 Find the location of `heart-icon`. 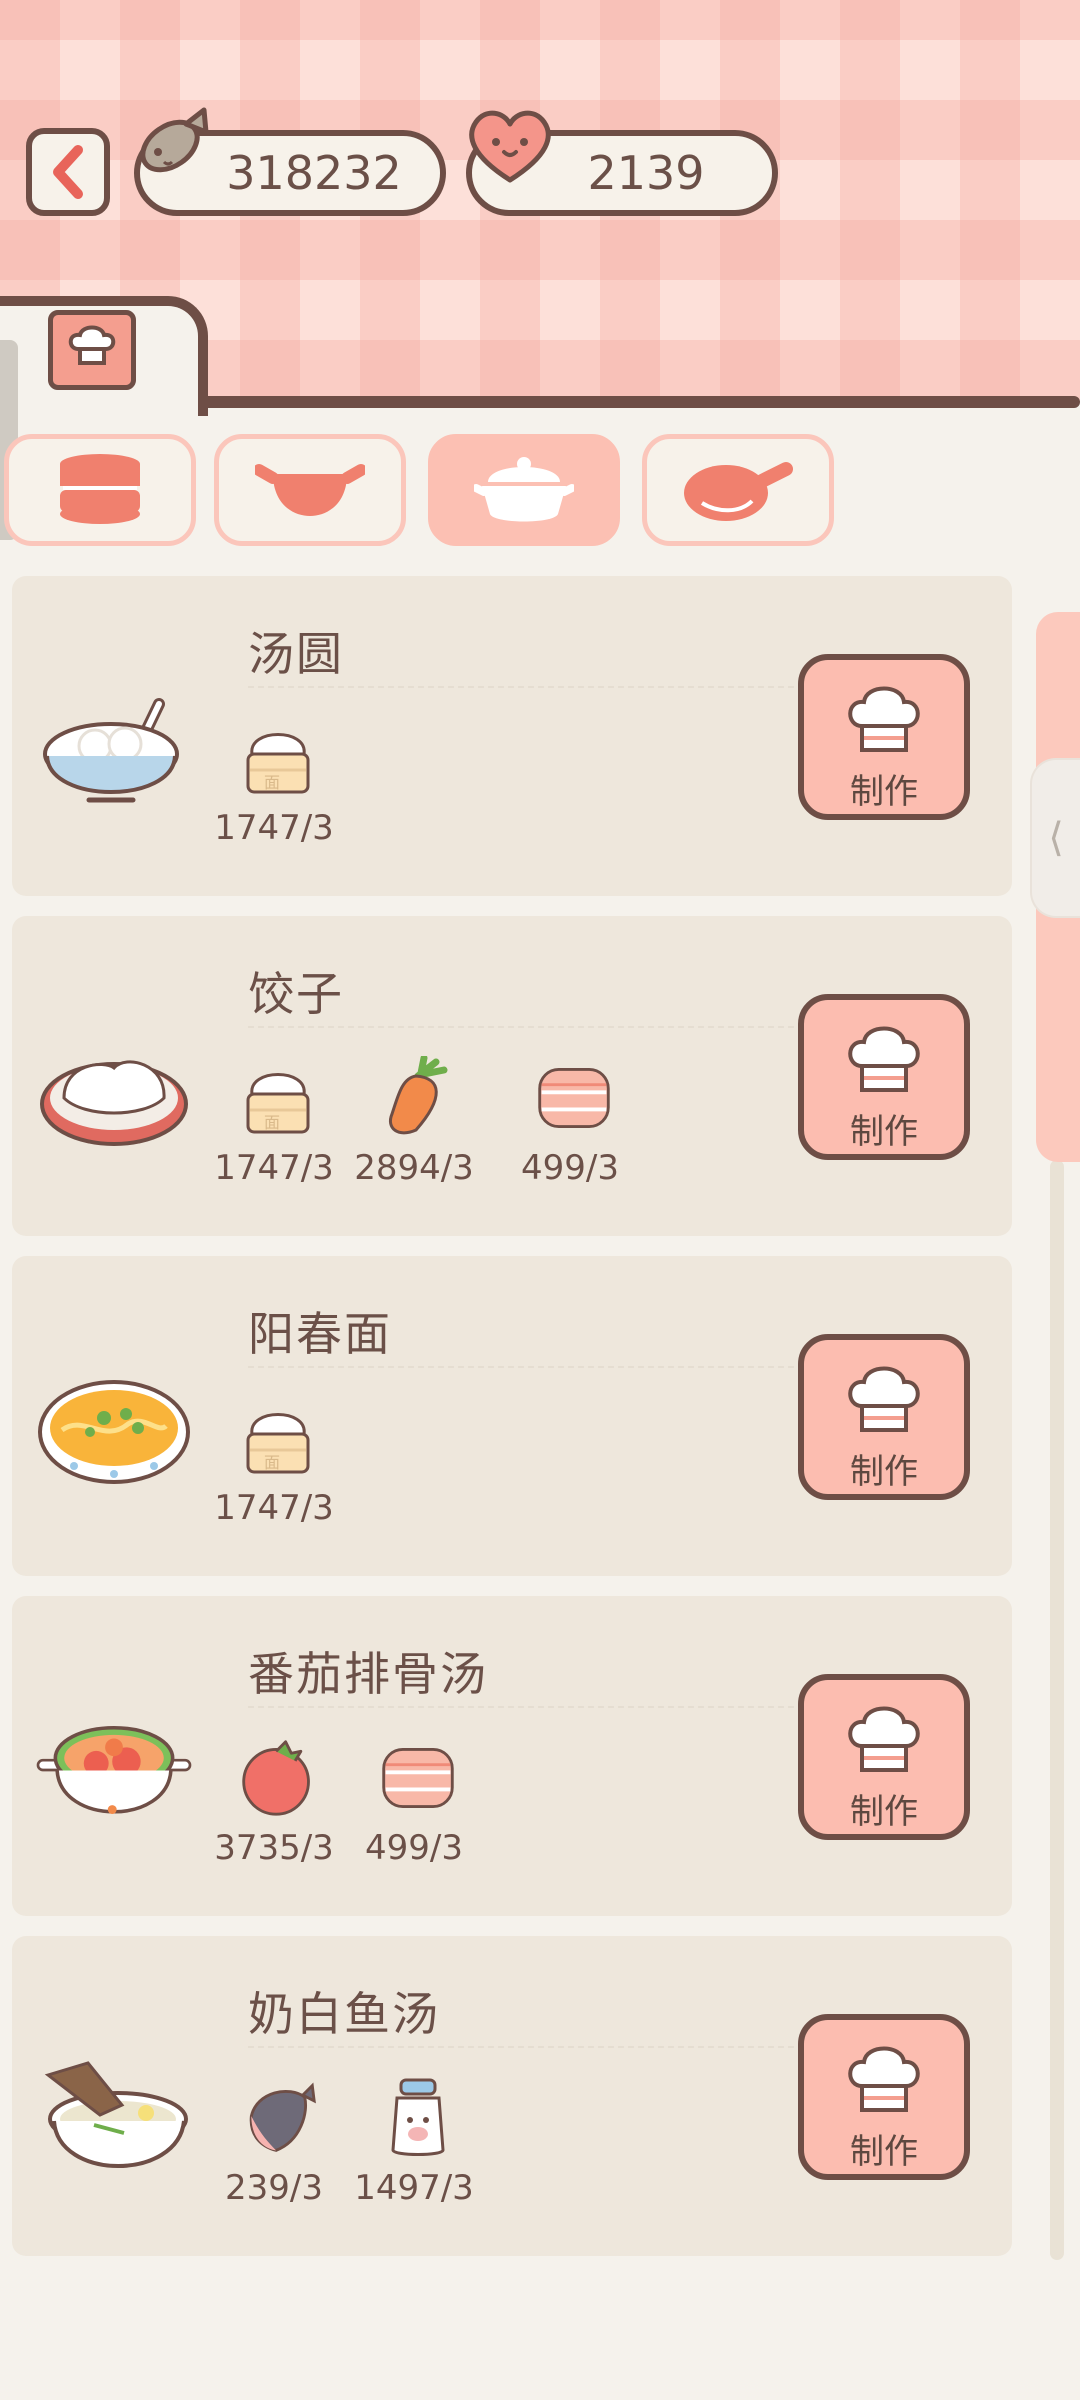

heart-icon is located at coordinates (510, 146).